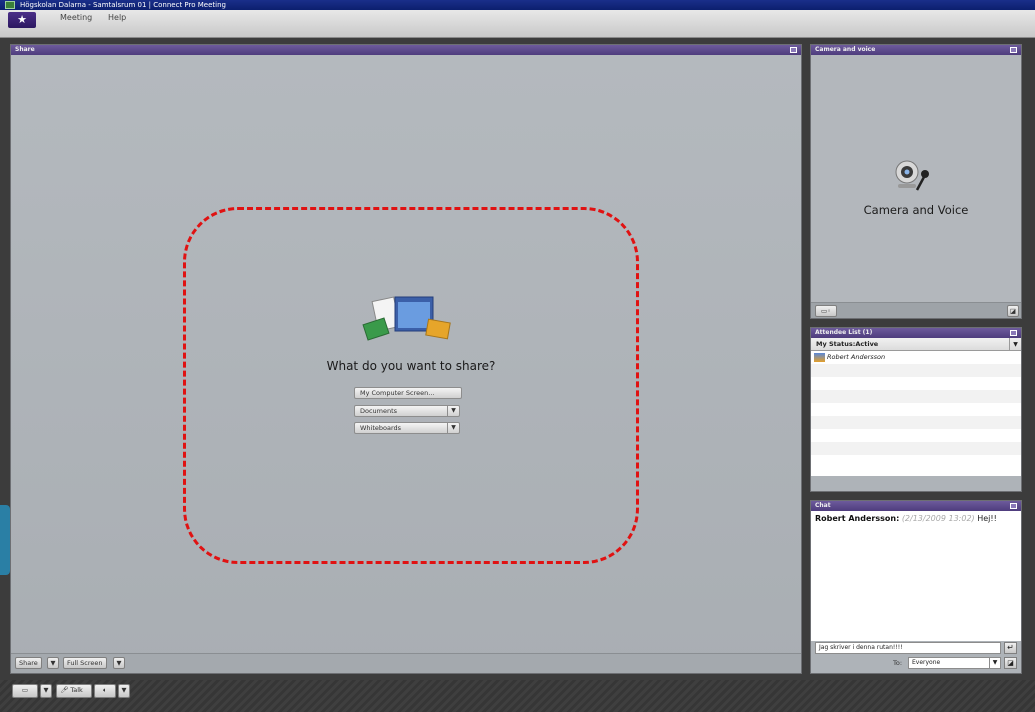  I want to click on share-content-icon, so click(406, 318).